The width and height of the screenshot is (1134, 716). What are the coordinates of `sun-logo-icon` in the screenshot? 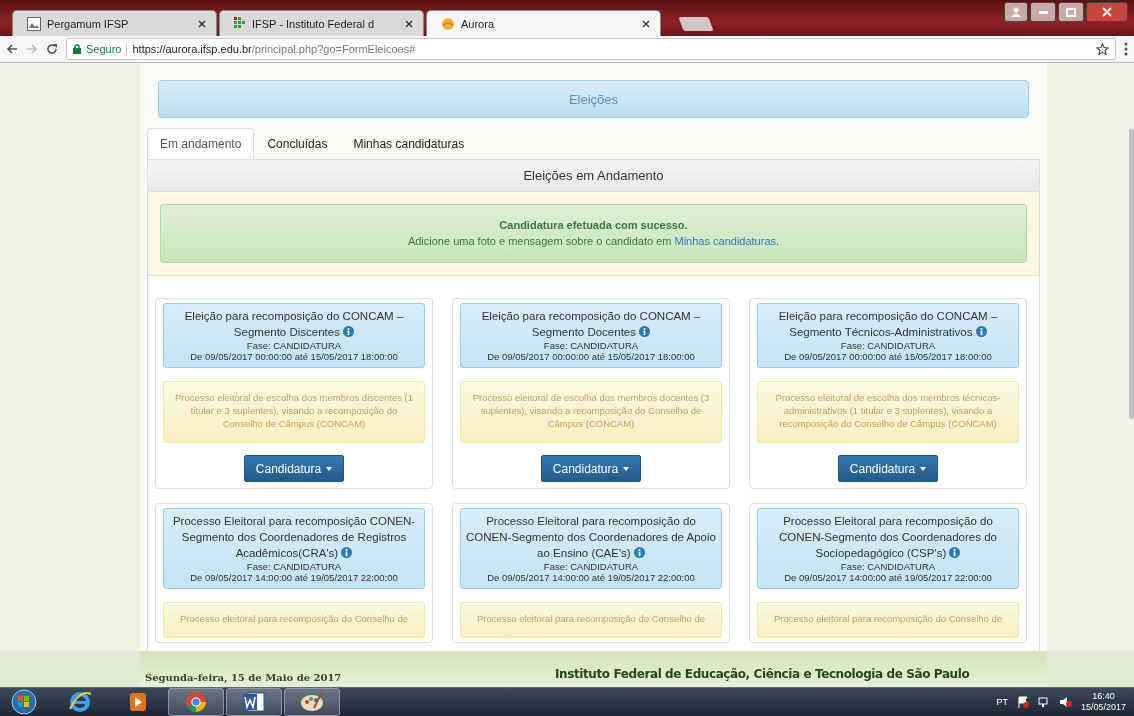 It's located at (448, 23).